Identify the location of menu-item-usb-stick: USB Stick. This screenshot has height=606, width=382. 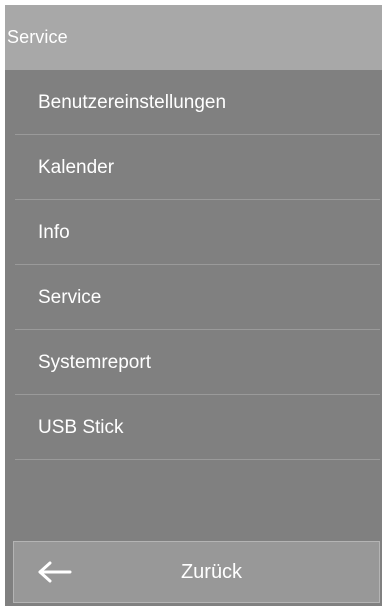
(193, 427).